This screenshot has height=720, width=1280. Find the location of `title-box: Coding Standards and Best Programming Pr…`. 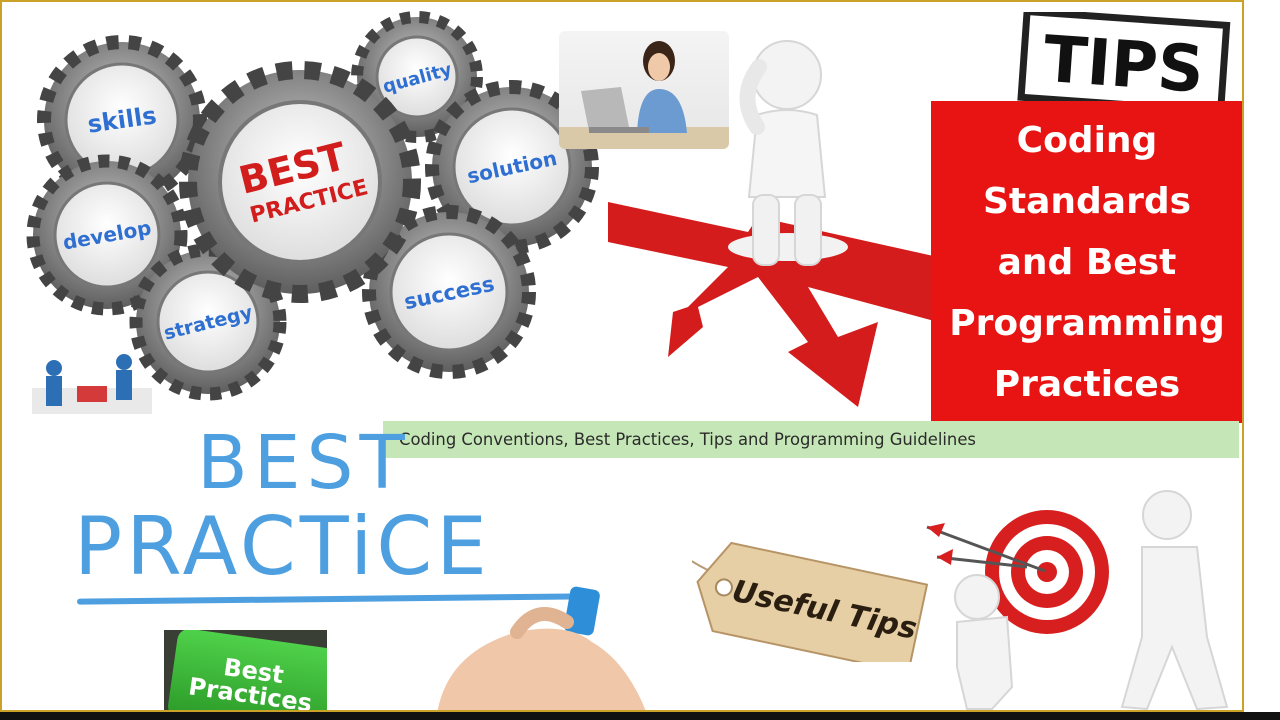

title-box: Coding Standards and Best Programming Pr… is located at coordinates (1086, 262).